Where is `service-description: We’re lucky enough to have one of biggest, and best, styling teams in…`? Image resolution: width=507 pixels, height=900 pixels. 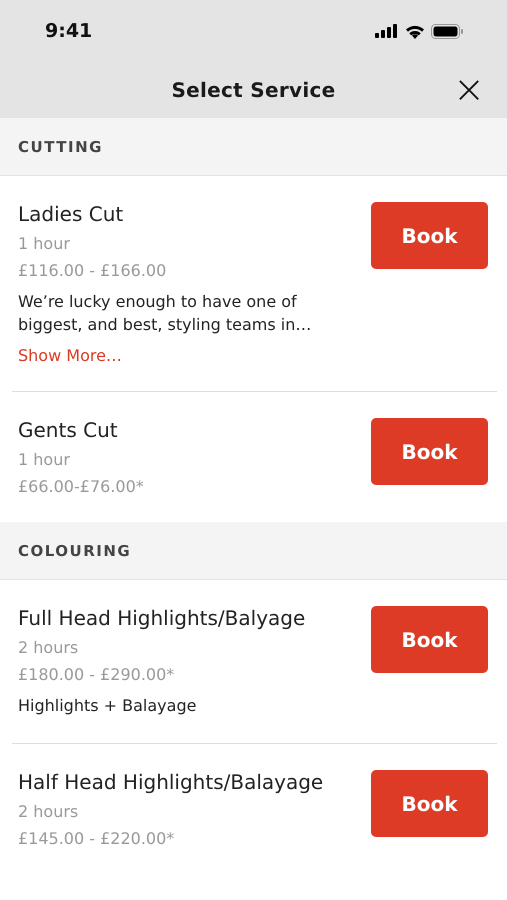 service-description: We’re lucky enough to have one of biggest, and best, styling teams in… is located at coordinates (165, 313).